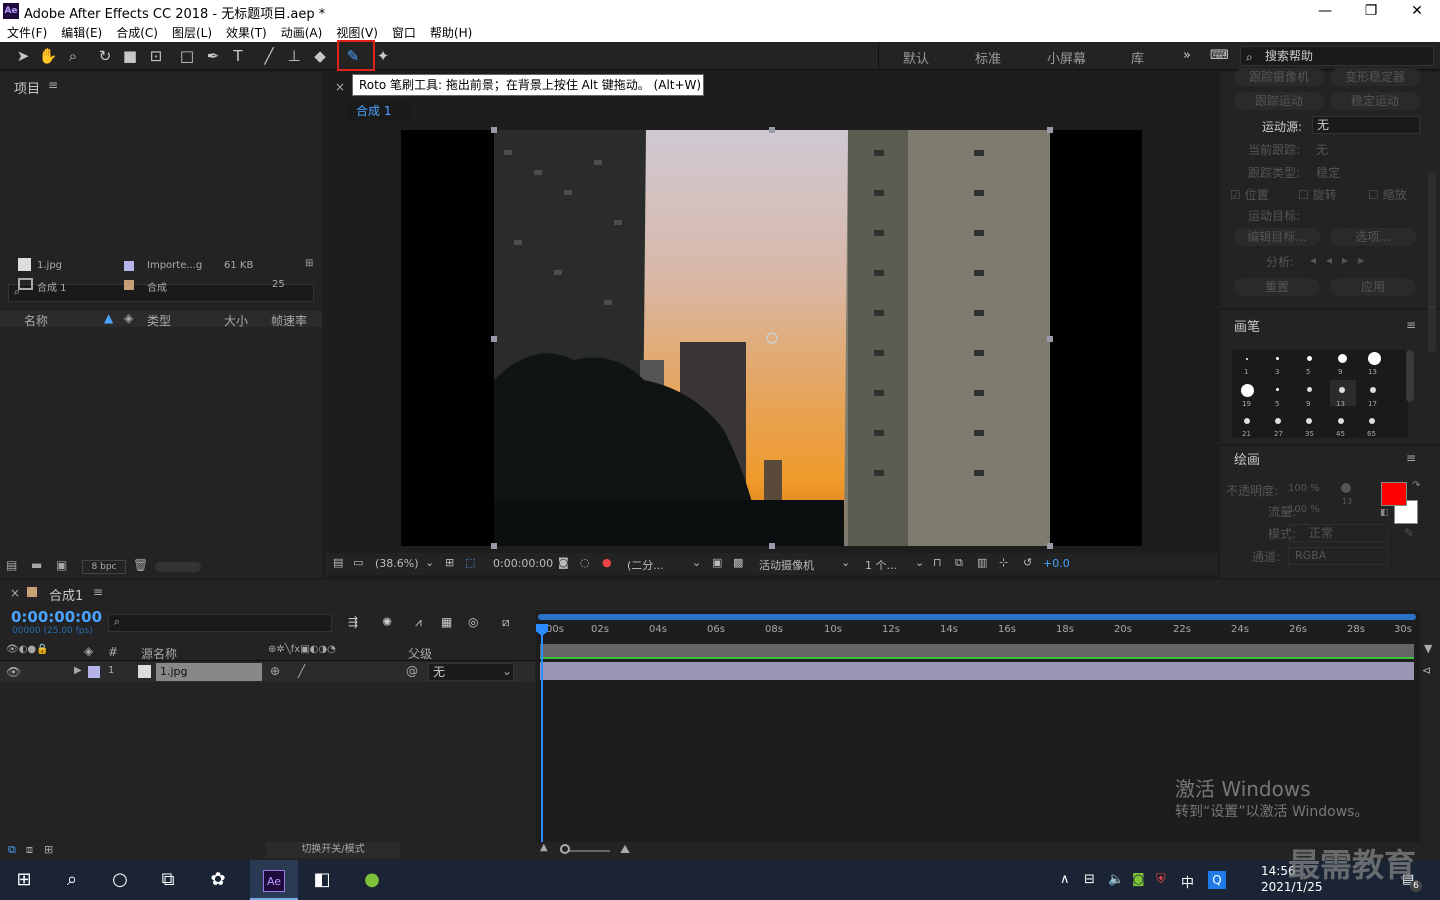 This screenshot has height=900, width=1440. Describe the element at coordinates (412, 671) in the screenshot. I see `pickwhip-icon: @` at that location.